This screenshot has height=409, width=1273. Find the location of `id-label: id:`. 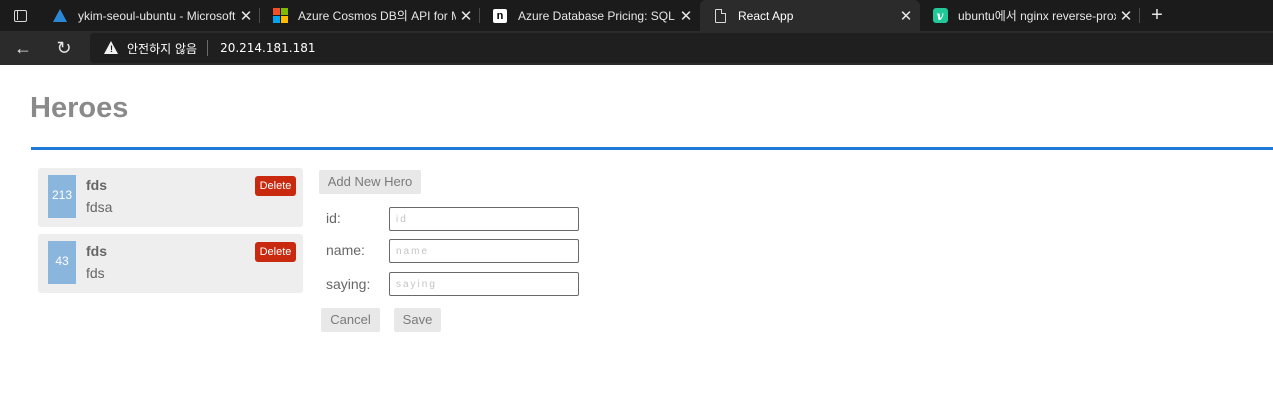

id-label: id: is located at coordinates (333, 218).